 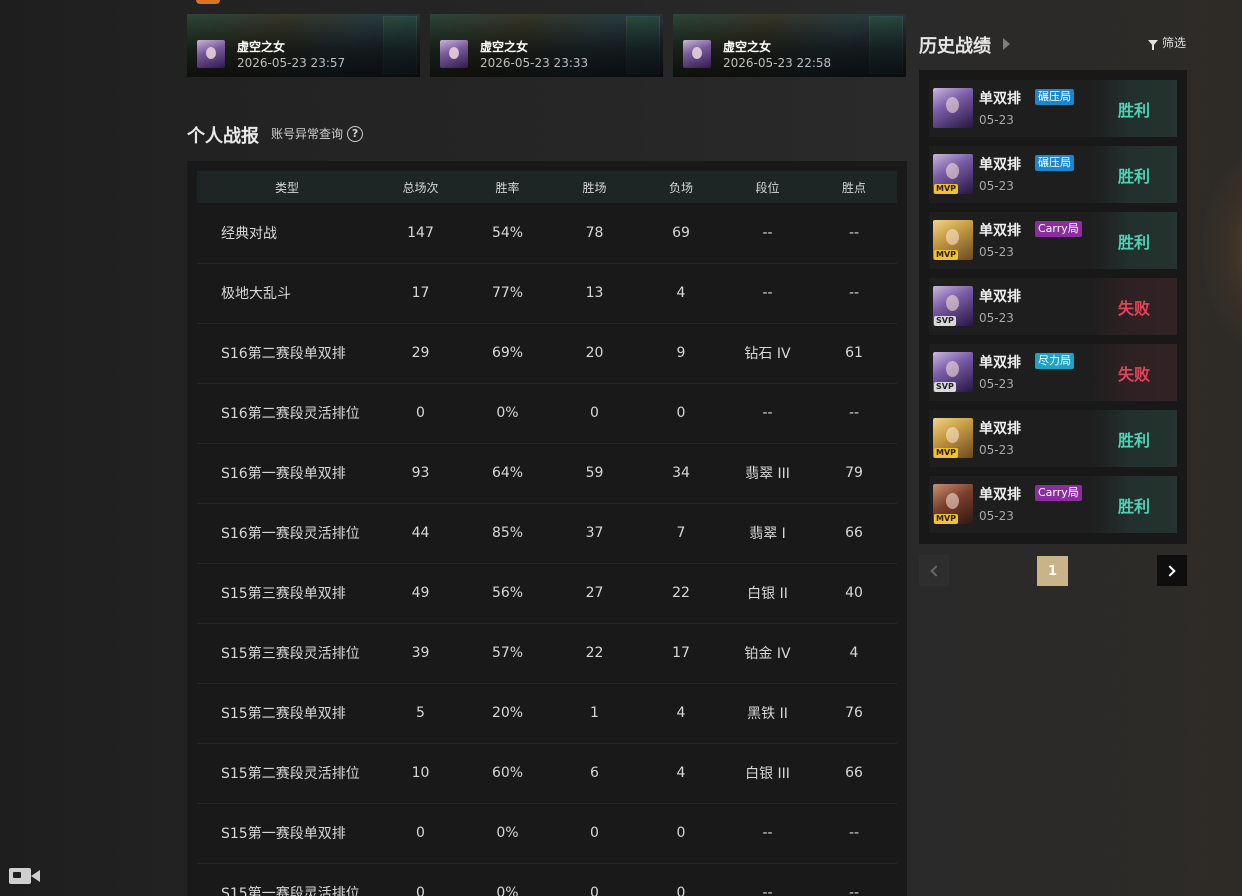 What do you see at coordinates (594, 773) in the screenshot?
I see `cell-wins: 6` at bounding box center [594, 773].